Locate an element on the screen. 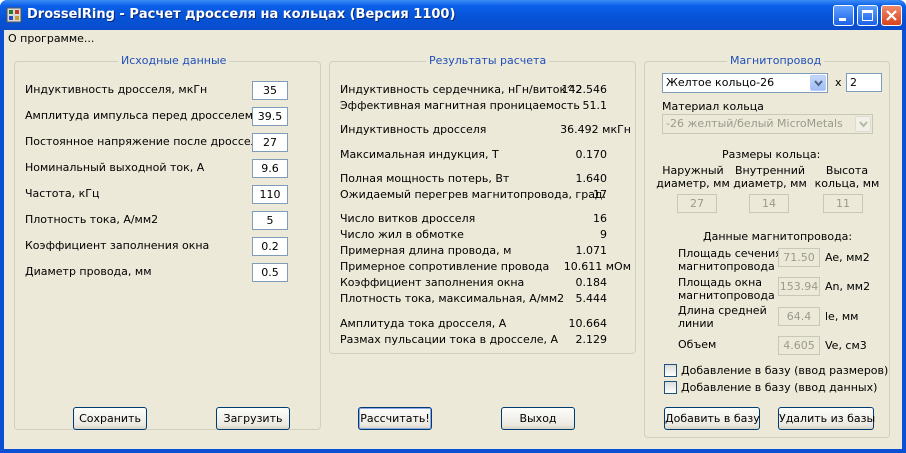 This screenshot has width=906, height=453. delete-from-db-button: Удалить из базы is located at coordinates (826, 418).